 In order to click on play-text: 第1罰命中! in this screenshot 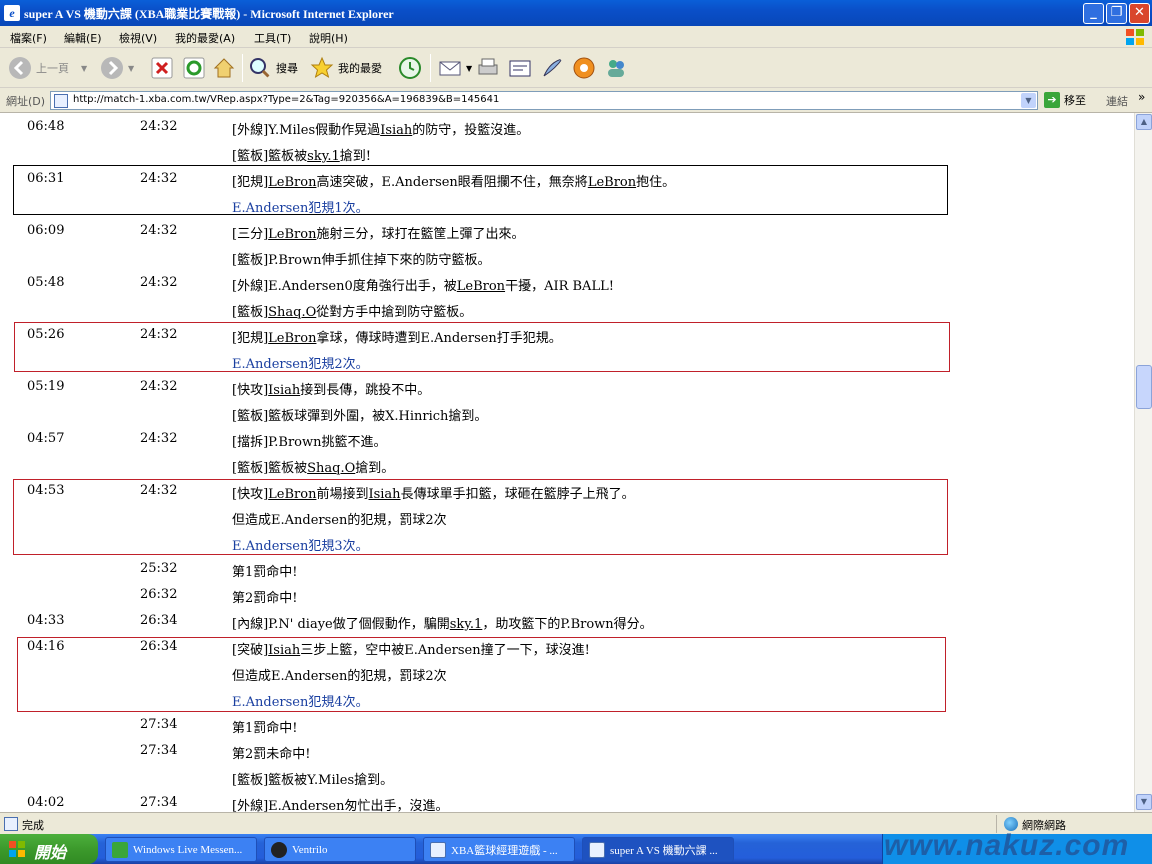, I will do `click(265, 728)`.